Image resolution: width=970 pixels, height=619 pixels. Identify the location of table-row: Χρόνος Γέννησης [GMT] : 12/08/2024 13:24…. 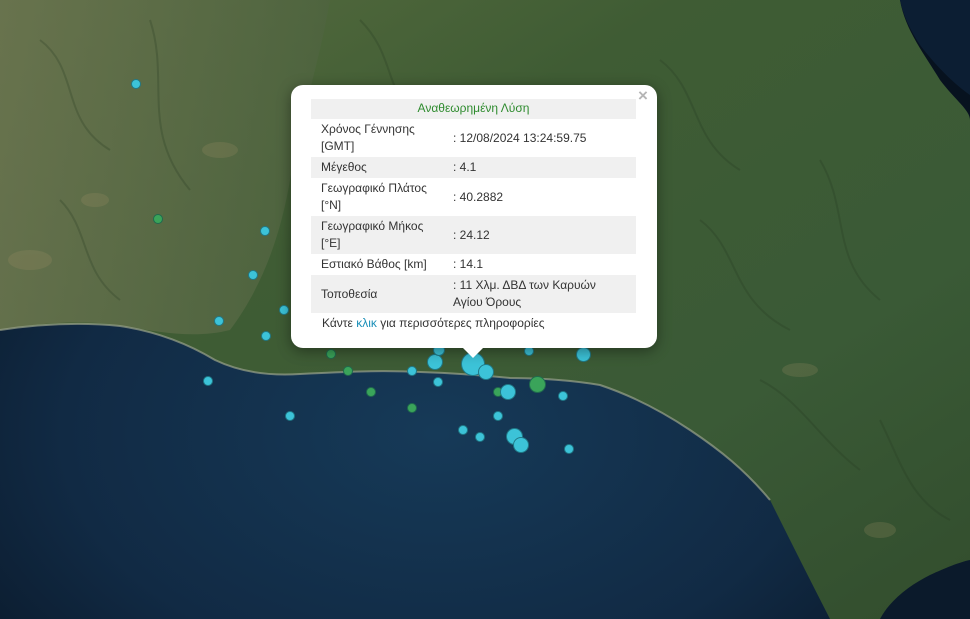
(473, 138).